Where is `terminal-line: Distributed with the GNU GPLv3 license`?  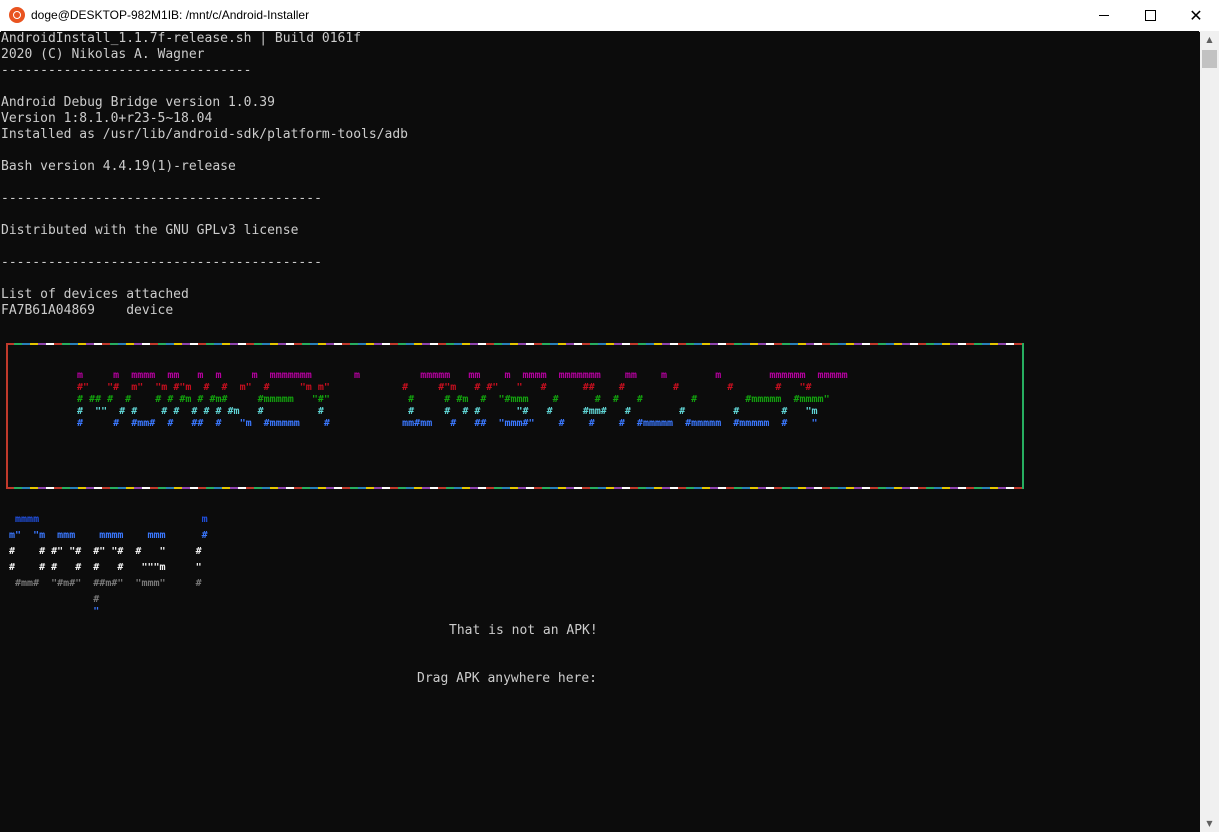
terminal-line: Distributed with the GNU GPLv3 license is located at coordinates (150, 230).